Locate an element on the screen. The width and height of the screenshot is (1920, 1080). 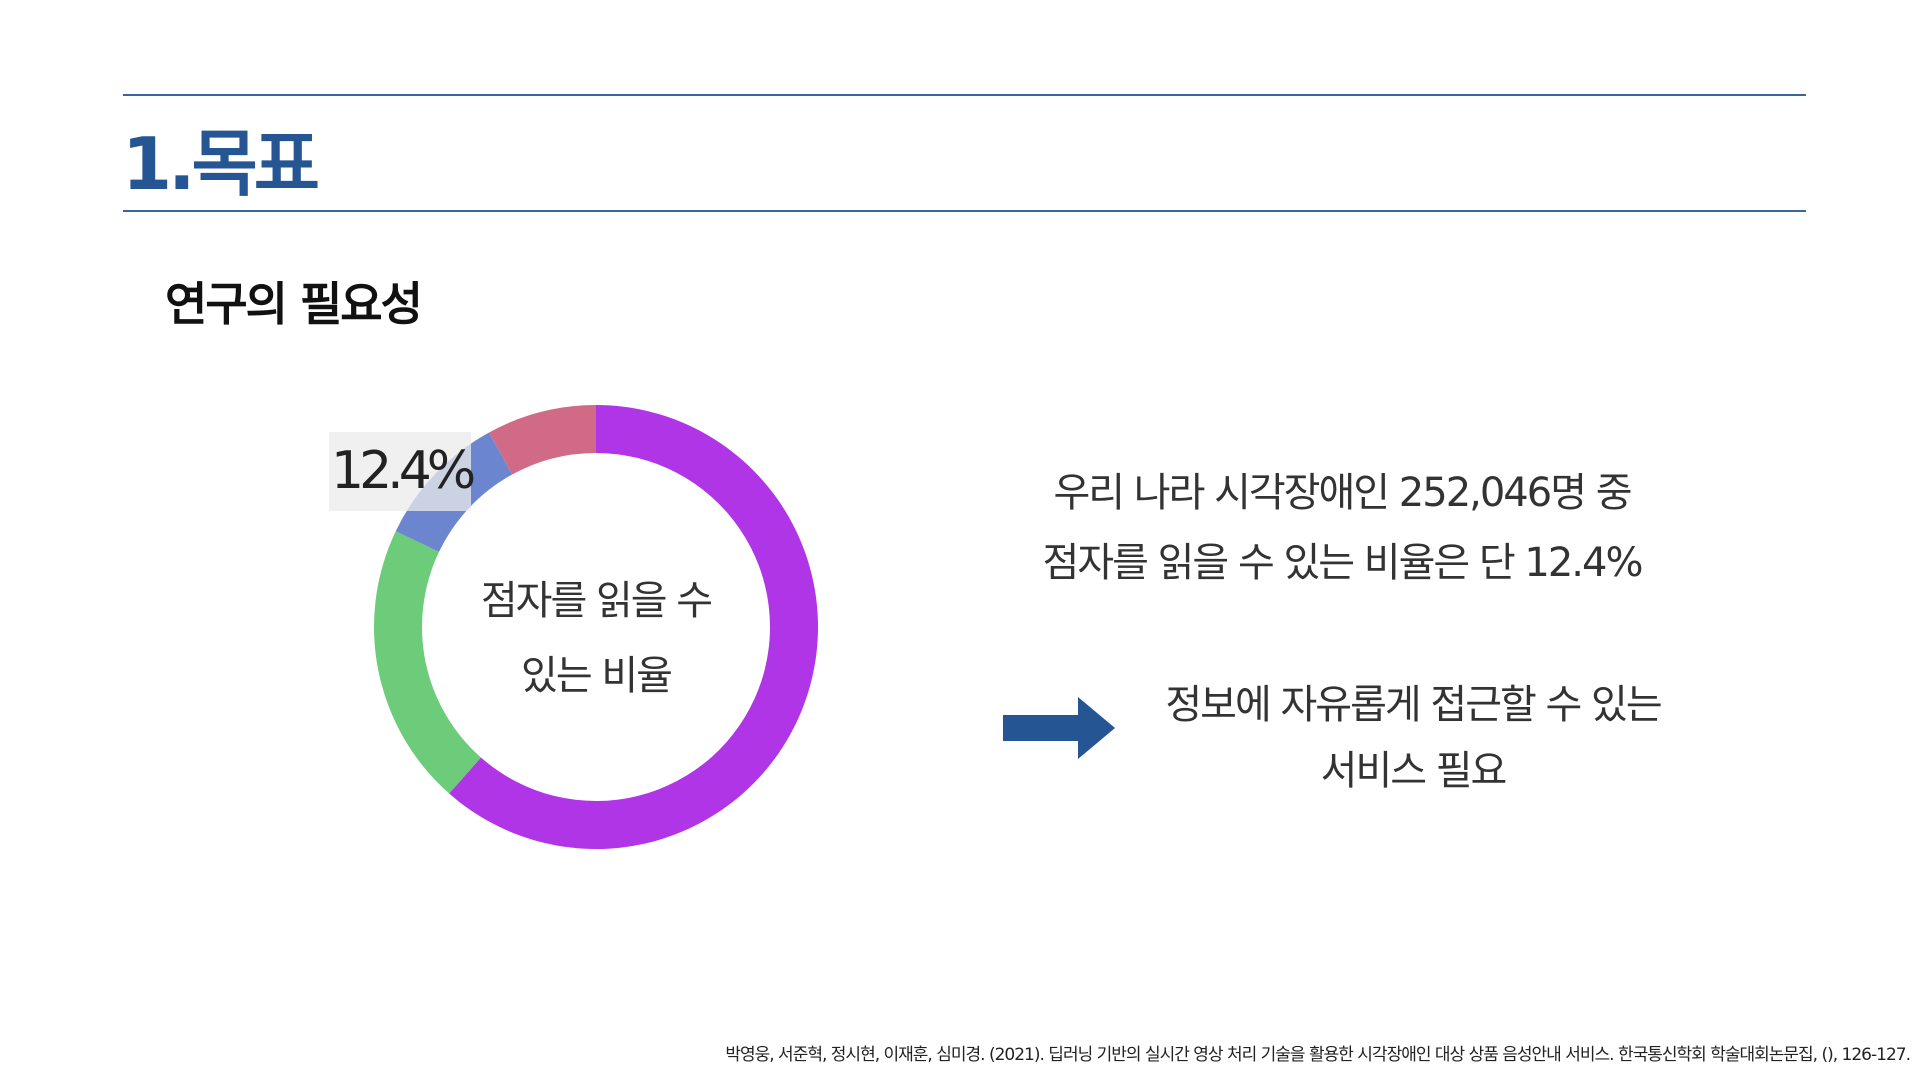
data-label-percentage: 12.4% is located at coordinates (402, 471).